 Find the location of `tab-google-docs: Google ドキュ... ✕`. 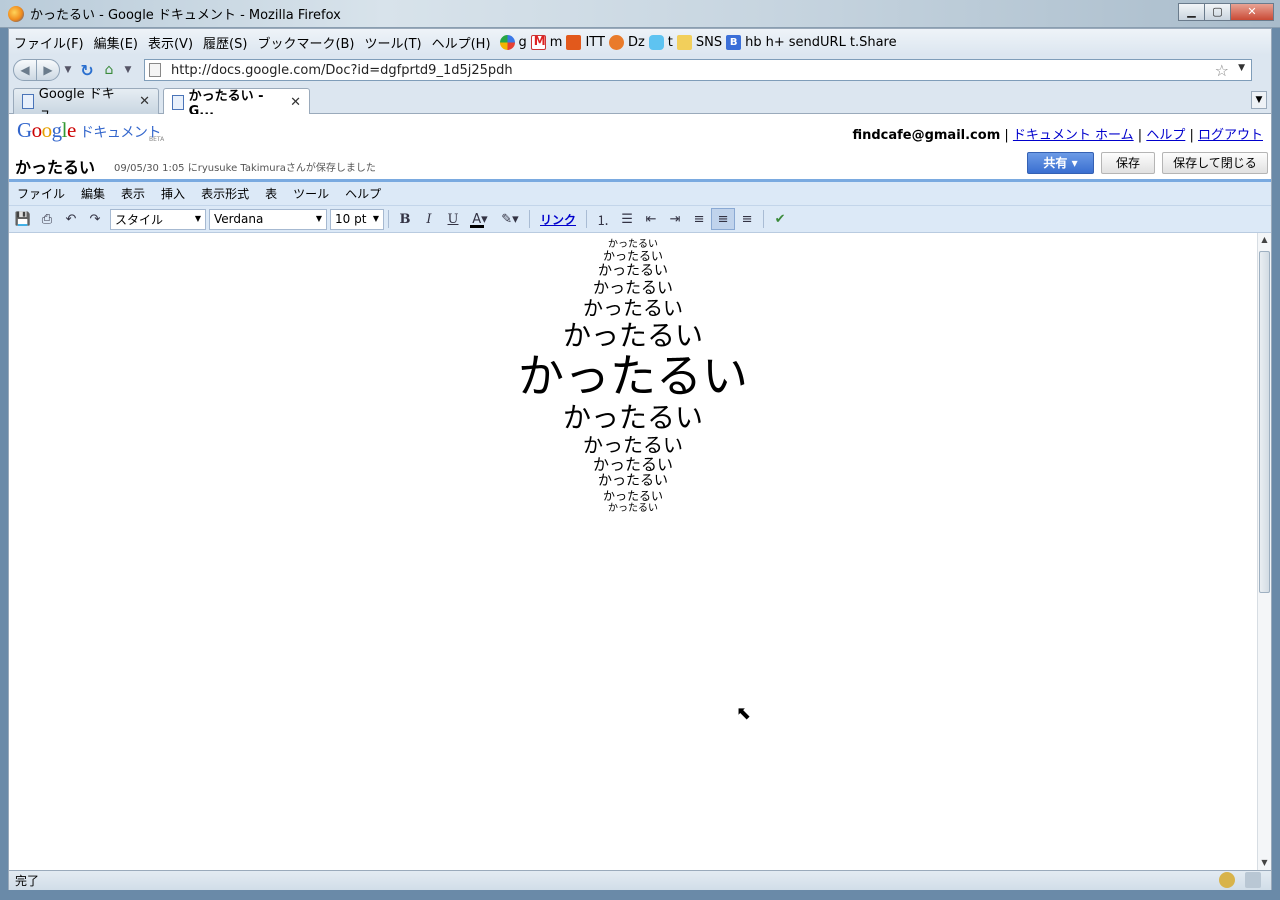

tab-google-docs: Google ドキュ... ✕ is located at coordinates (86, 104).